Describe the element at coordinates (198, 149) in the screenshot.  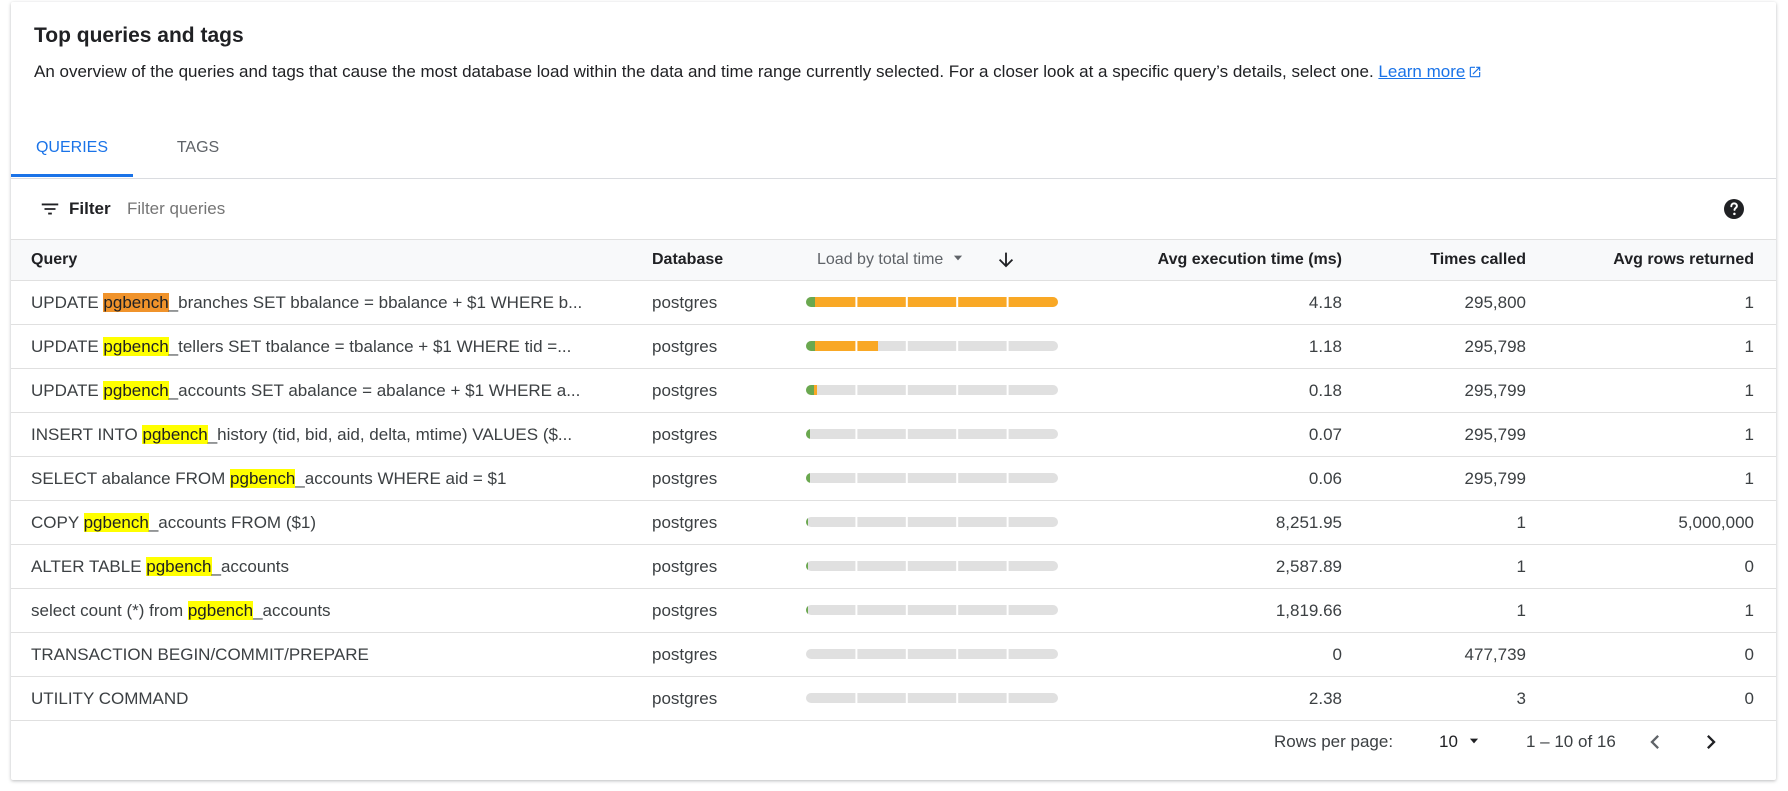
I see `tab-tags: TAGS` at that location.